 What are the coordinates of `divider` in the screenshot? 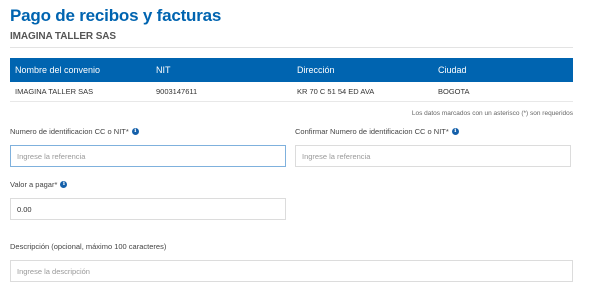 It's located at (291, 47).